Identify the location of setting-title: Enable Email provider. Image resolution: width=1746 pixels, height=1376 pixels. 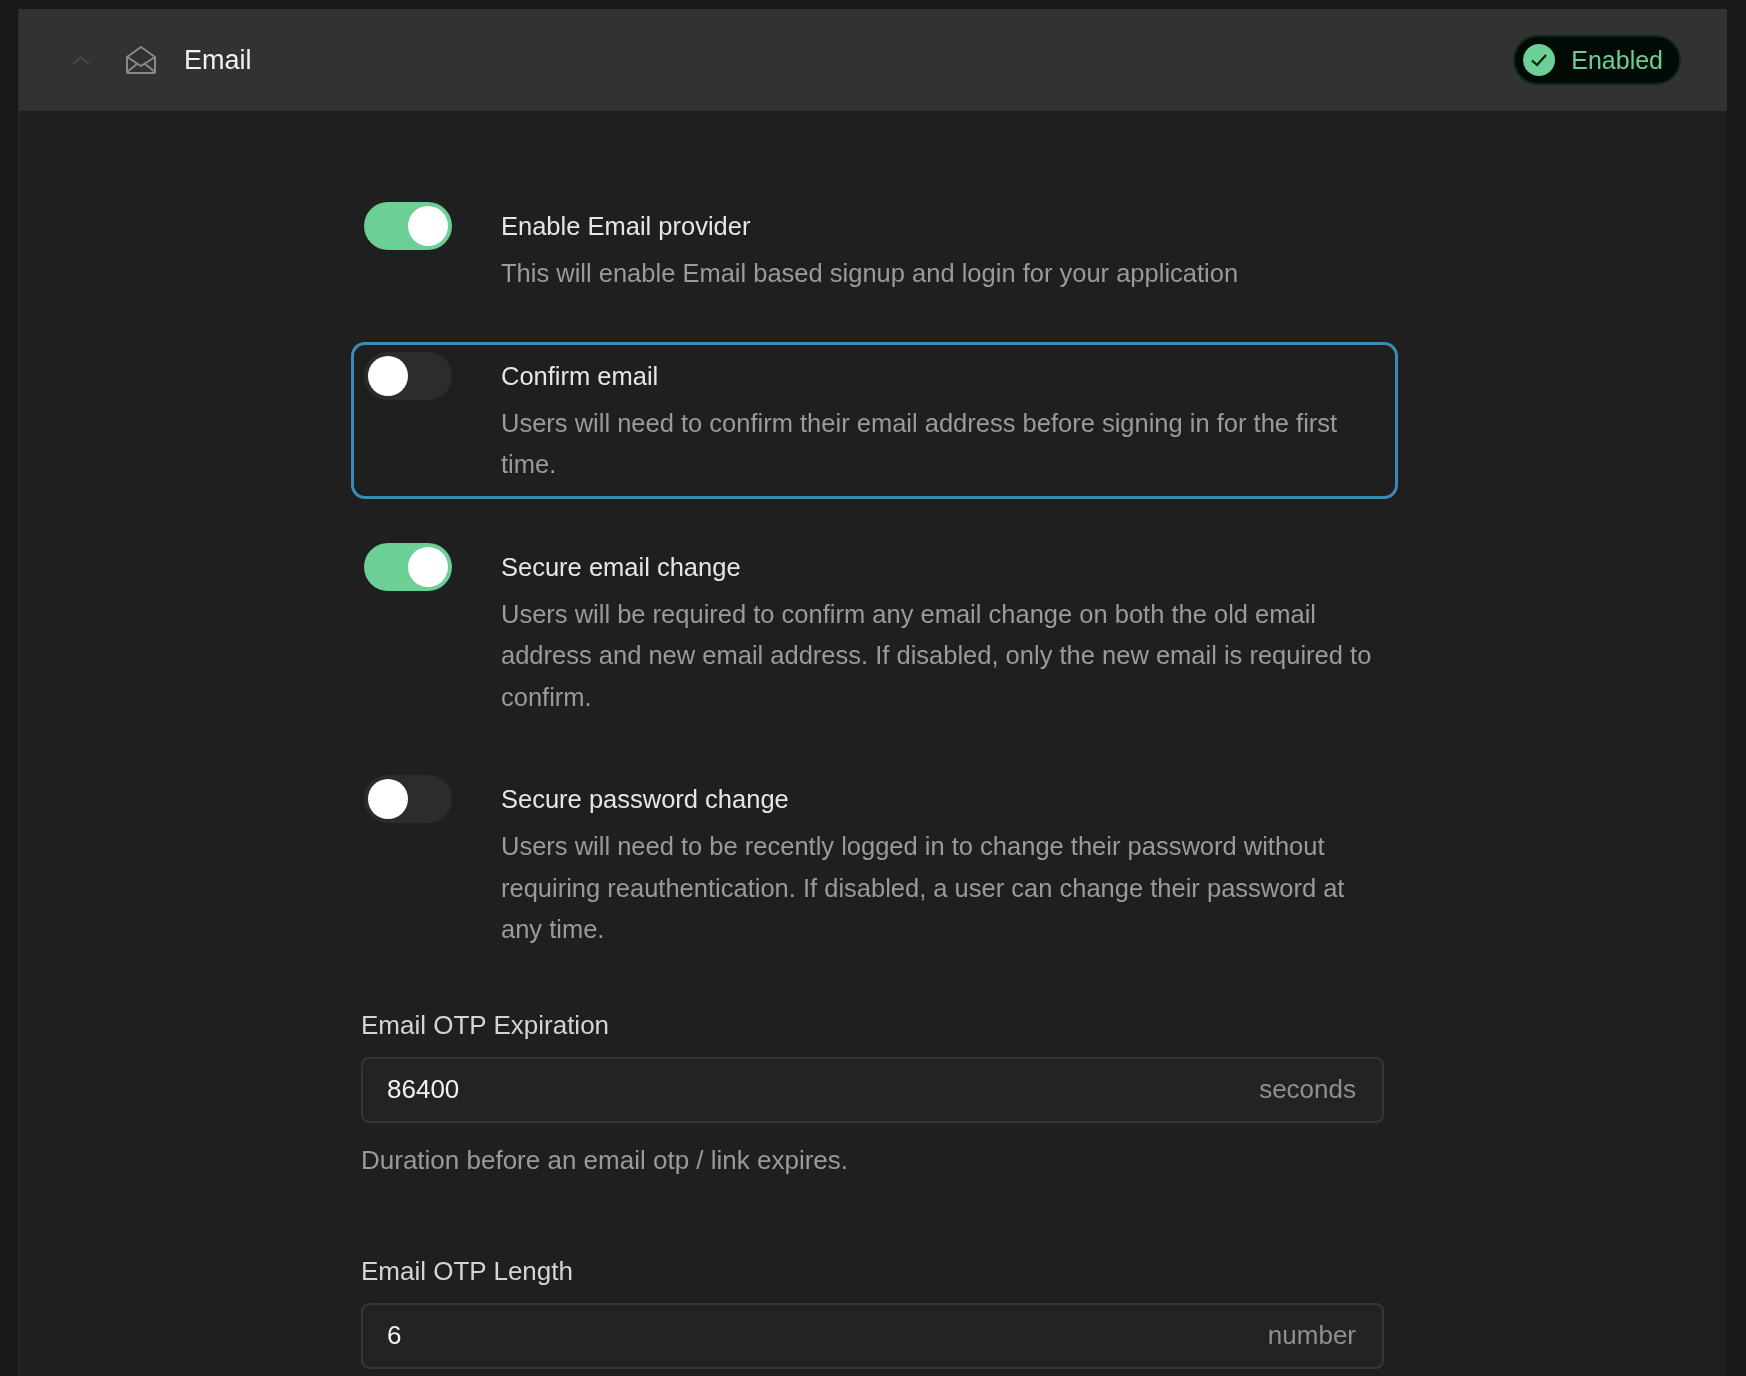
(626, 226).